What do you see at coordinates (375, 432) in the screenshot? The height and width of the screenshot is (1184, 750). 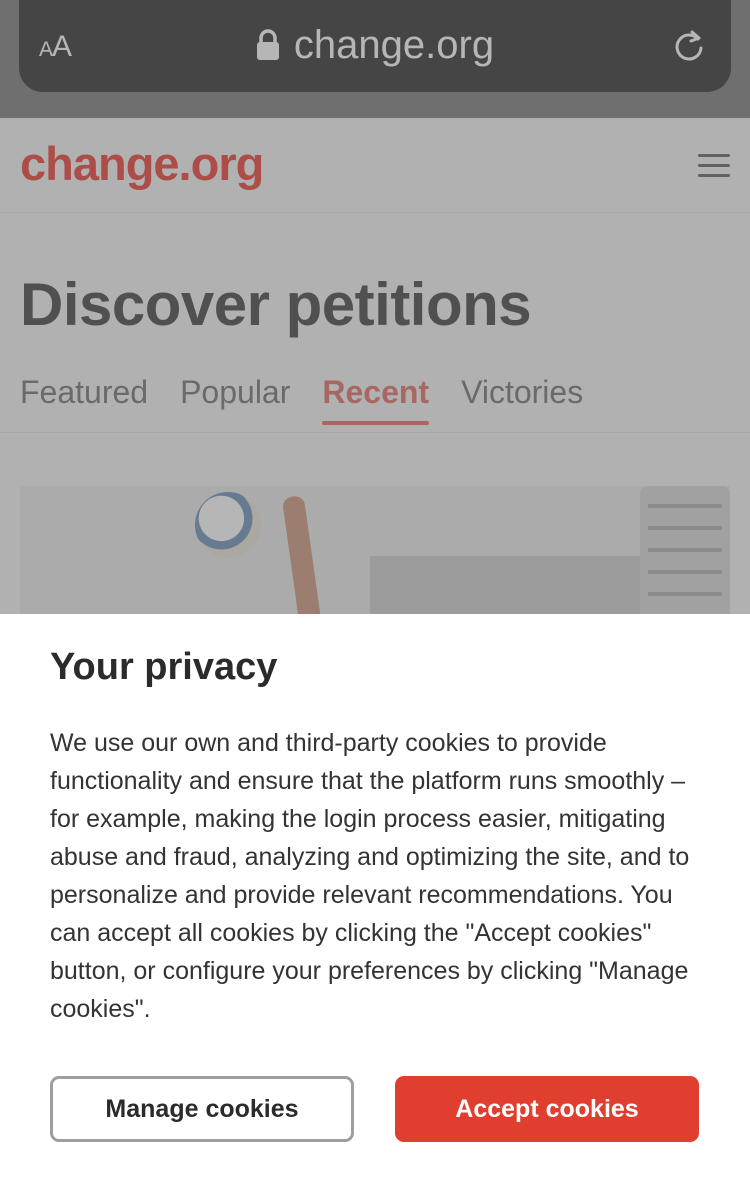 I see `tabs-divider` at bounding box center [375, 432].